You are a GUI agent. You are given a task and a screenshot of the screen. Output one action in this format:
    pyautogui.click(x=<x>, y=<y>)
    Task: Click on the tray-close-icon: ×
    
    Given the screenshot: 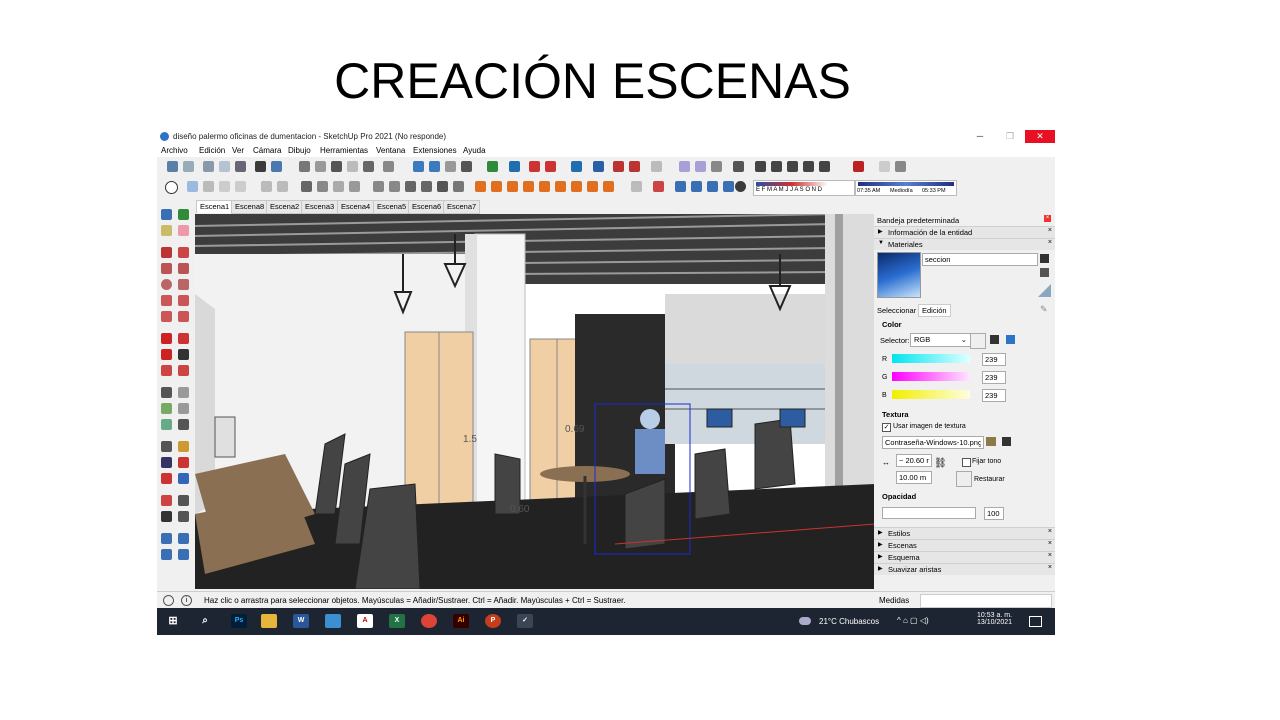 What is the action you would take?
    pyautogui.click(x=1047, y=218)
    